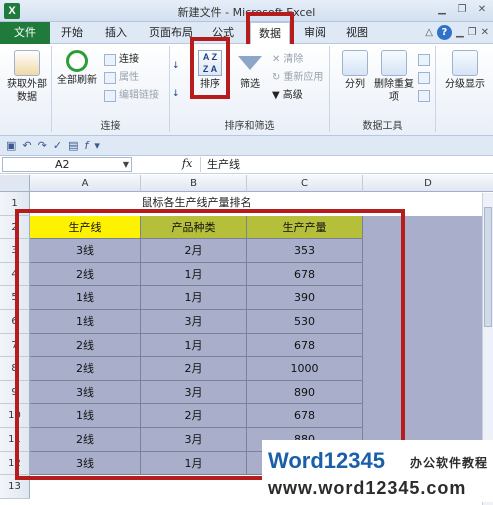 This screenshot has width=493, height=505. I want to click on column-header-a: A, so click(85, 183).